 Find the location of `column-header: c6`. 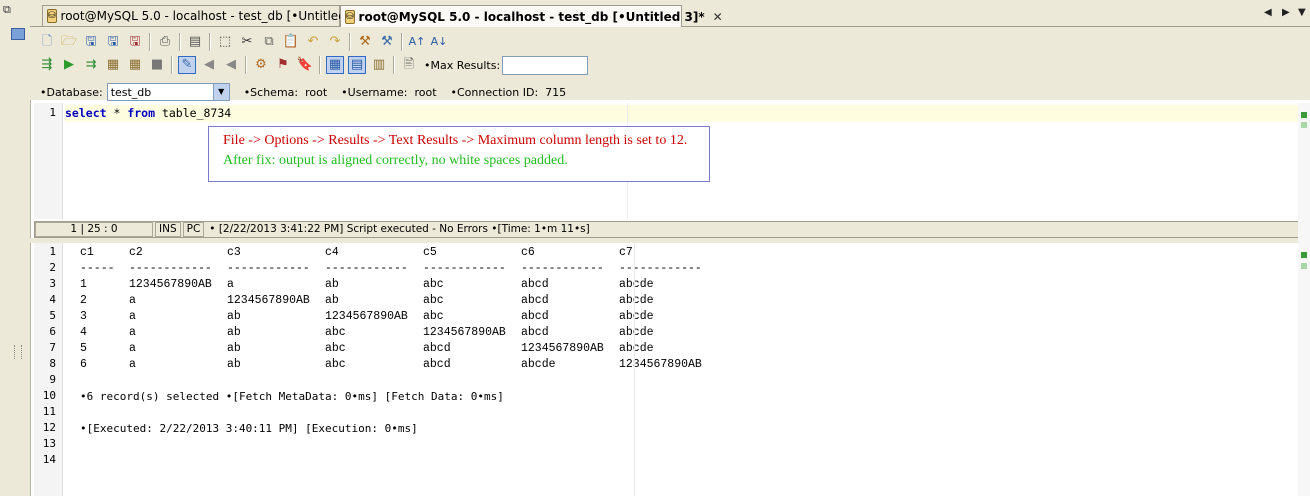

column-header: c6 is located at coordinates (528, 252).